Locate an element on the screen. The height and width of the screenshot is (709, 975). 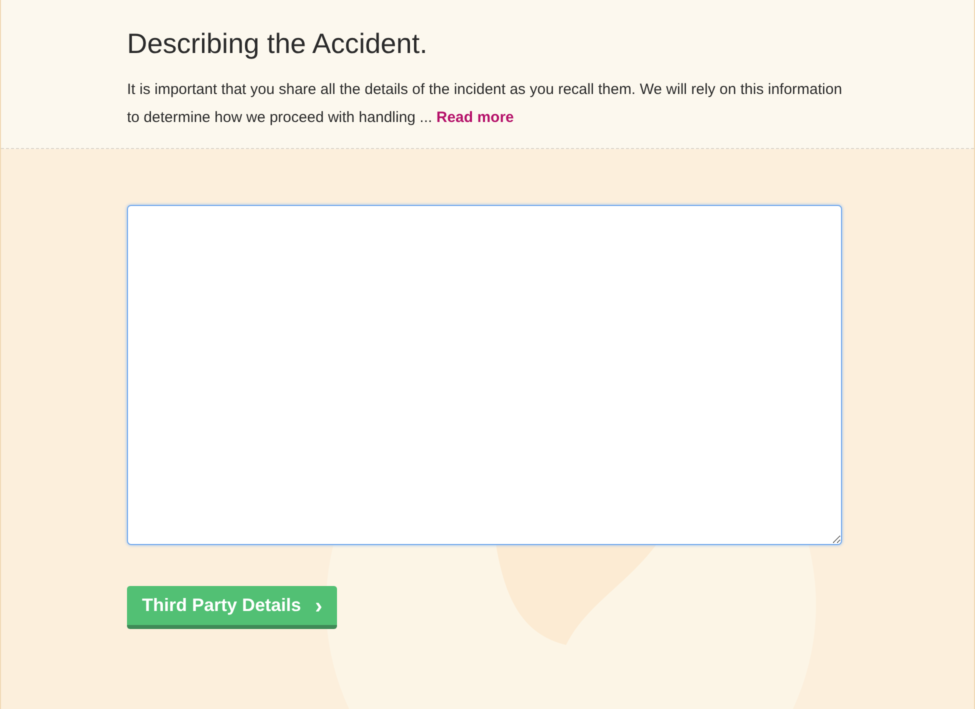
read-more-link: Read more is located at coordinates (475, 117).